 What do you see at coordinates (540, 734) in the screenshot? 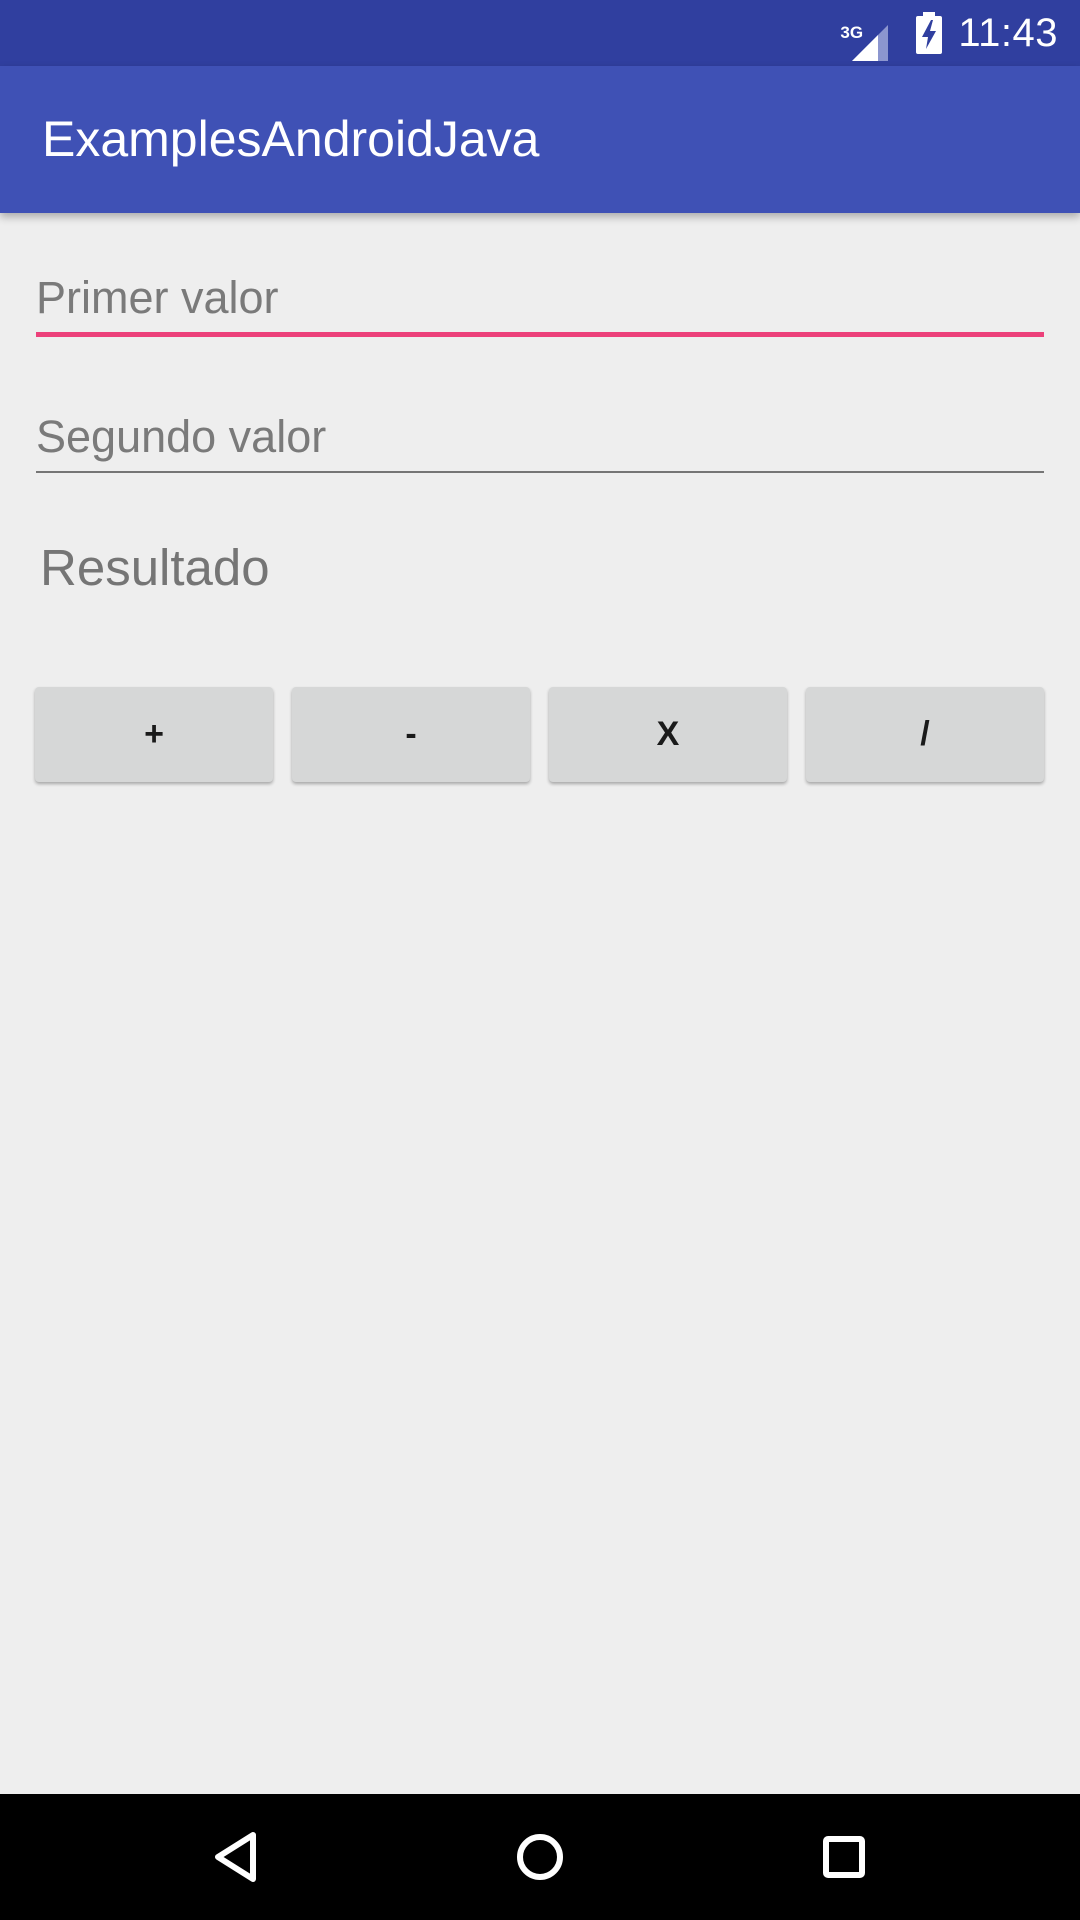
I see `operation-buttons: + - X /` at bounding box center [540, 734].